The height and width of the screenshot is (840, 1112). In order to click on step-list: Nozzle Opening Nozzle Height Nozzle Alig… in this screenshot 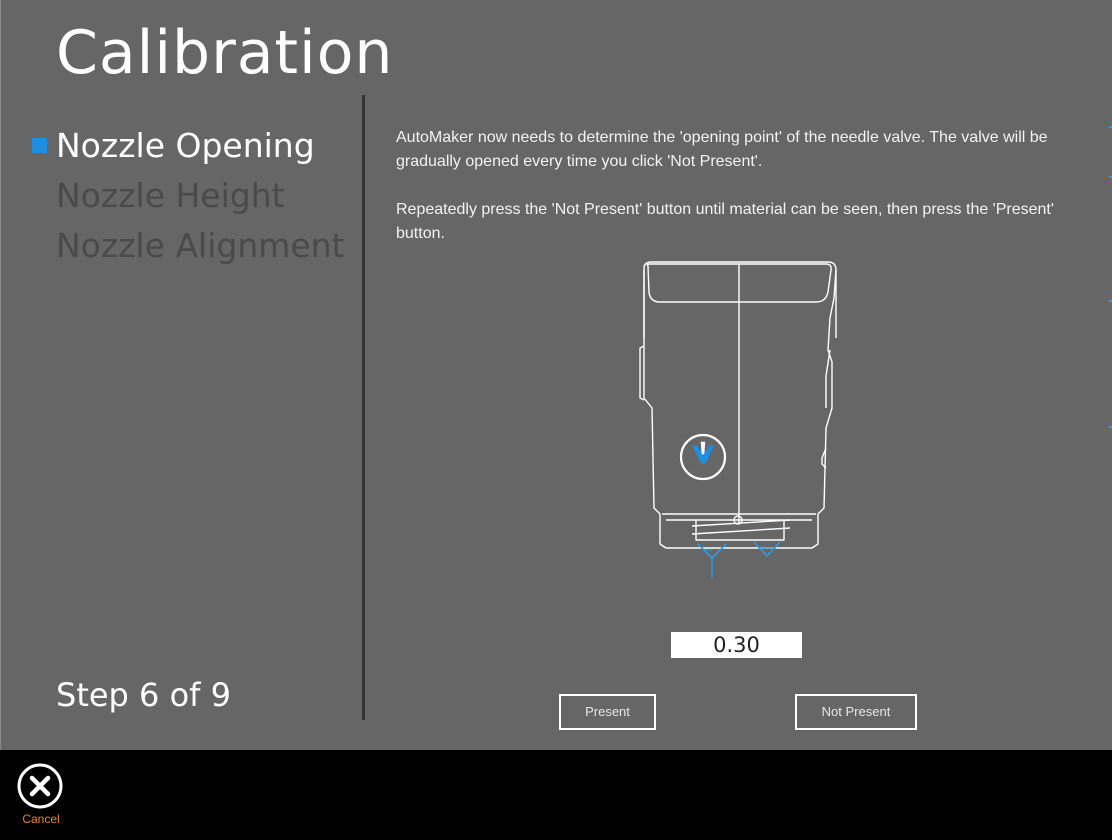, I will do `click(187, 197)`.